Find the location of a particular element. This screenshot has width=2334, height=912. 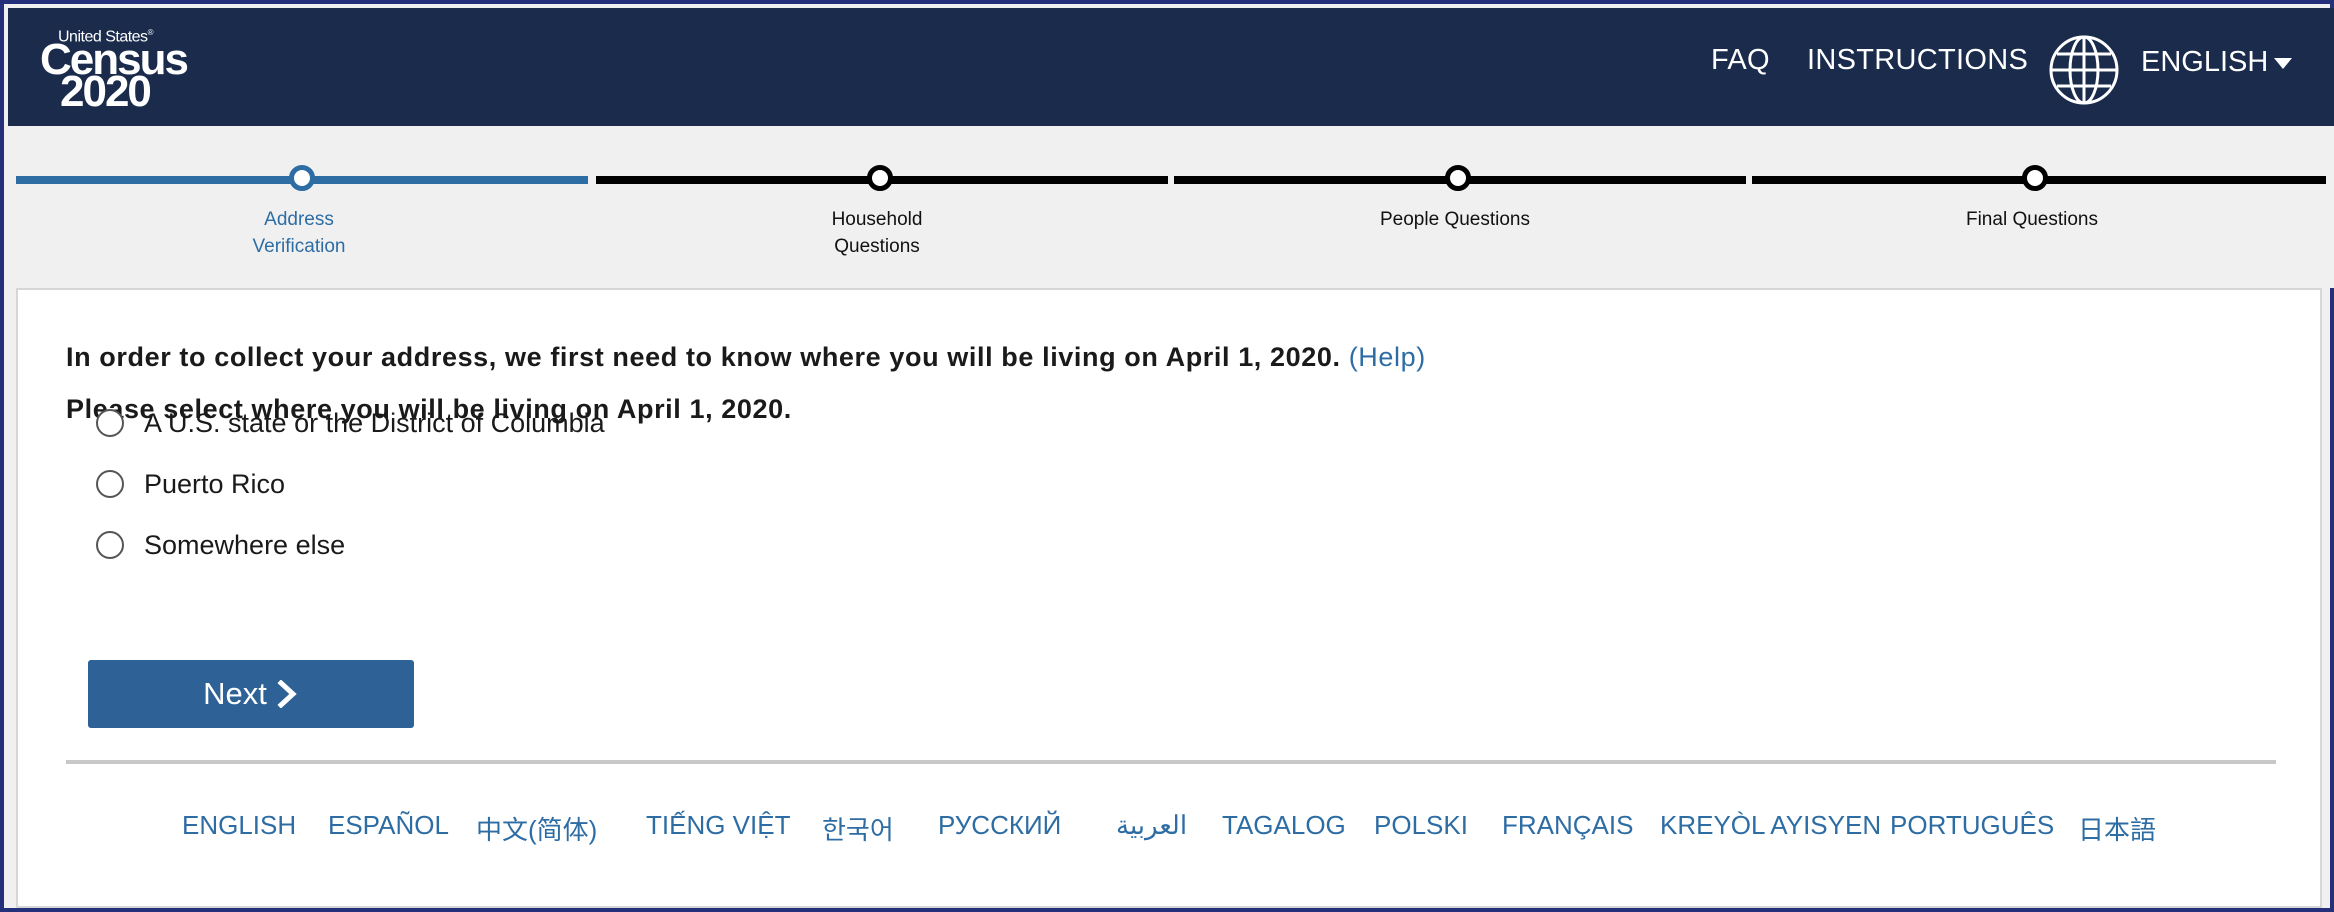

globe-icon is located at coordinates (2084, 70).